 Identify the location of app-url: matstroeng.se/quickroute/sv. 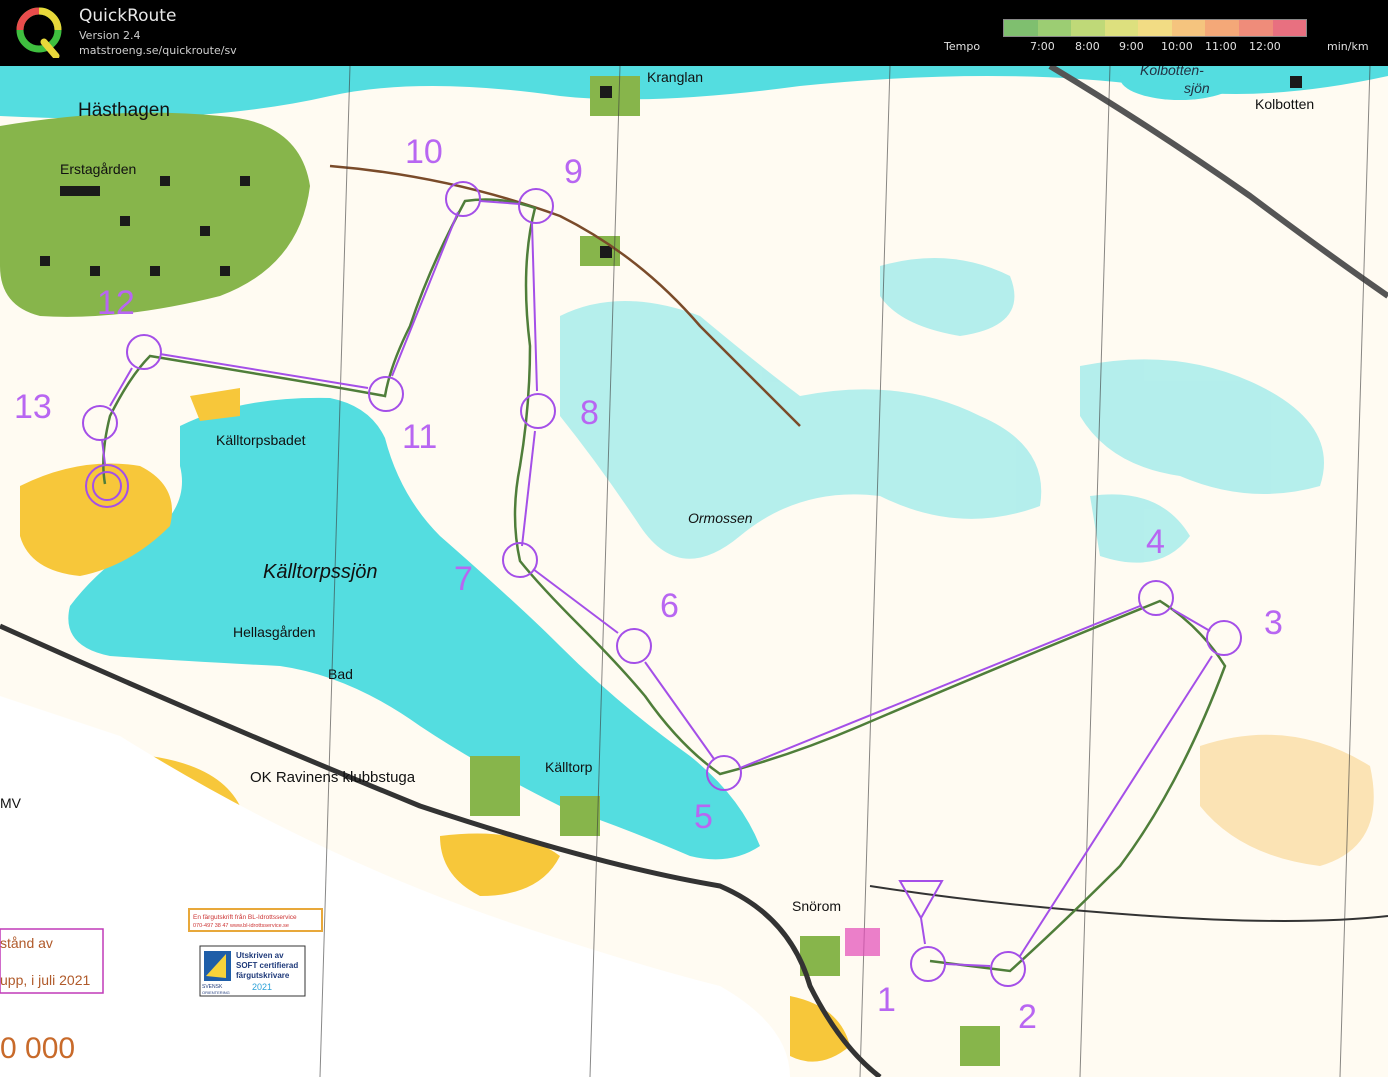
(158, 50).